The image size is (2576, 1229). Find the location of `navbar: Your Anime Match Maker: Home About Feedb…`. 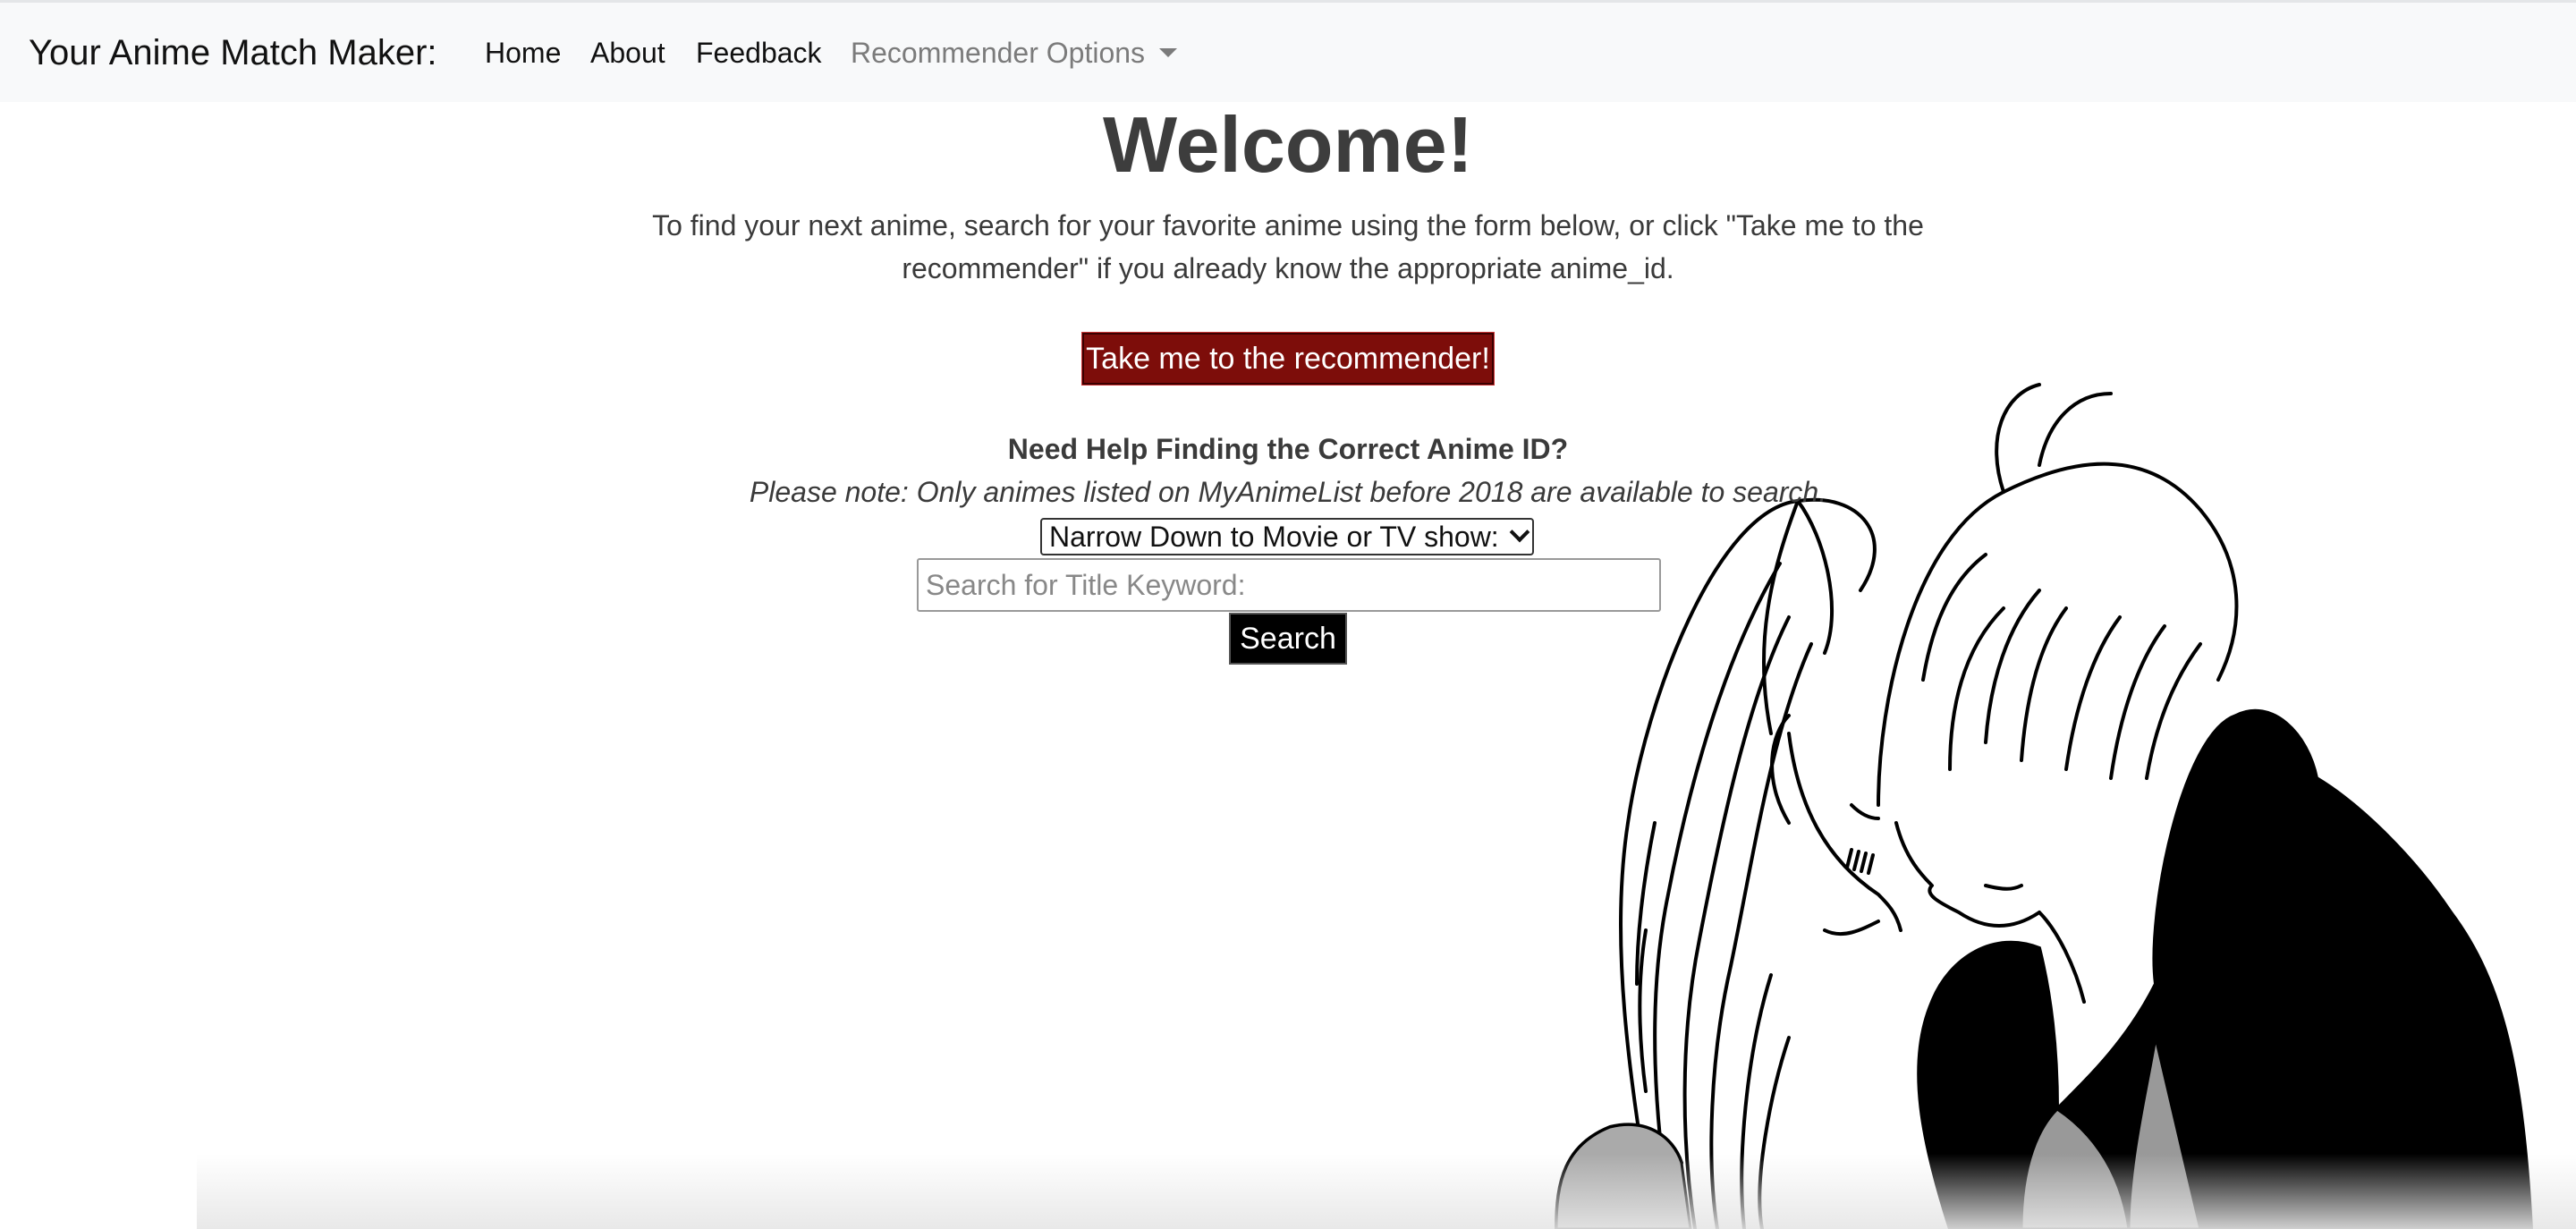

navbar: Your Anime Match Maker: Home About Feedb… is located at coordinates (1288, 51).